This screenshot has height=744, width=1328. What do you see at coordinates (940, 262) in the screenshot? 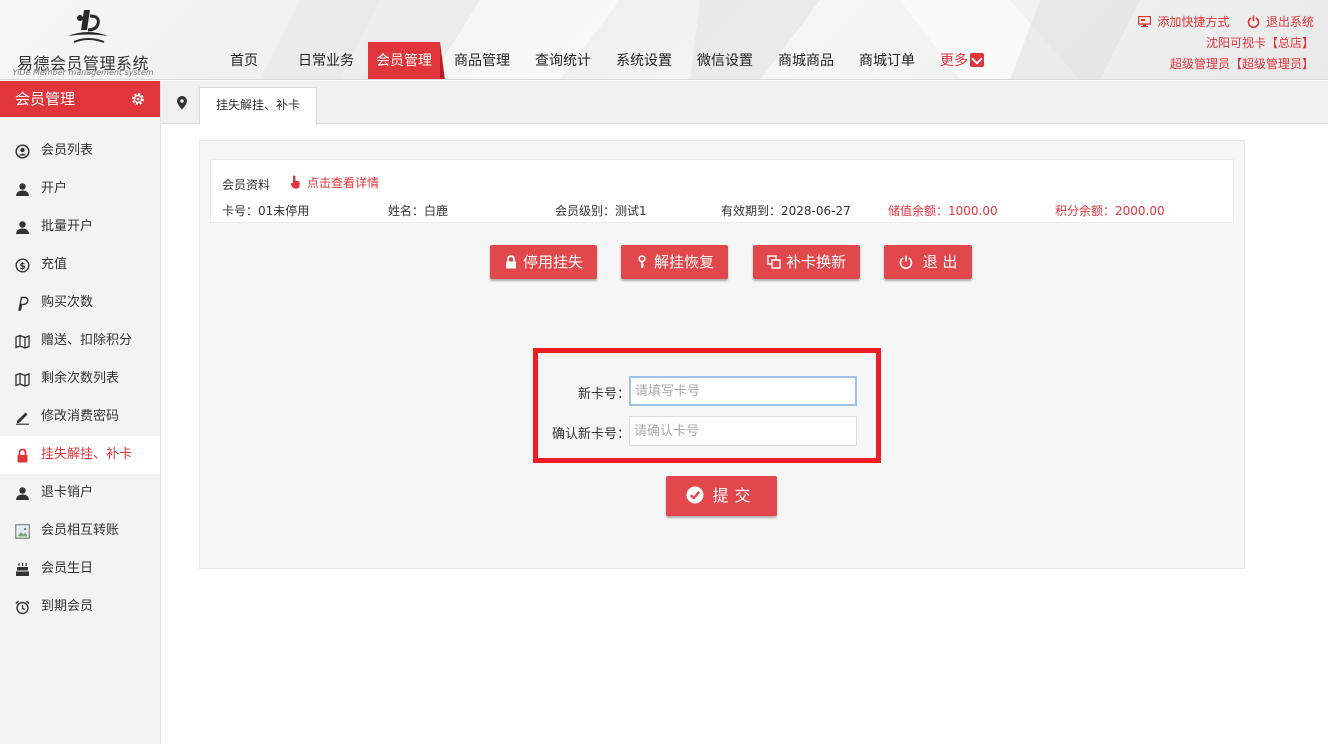
I see `exit-label: 退 出` at bounding box center [940, 262].